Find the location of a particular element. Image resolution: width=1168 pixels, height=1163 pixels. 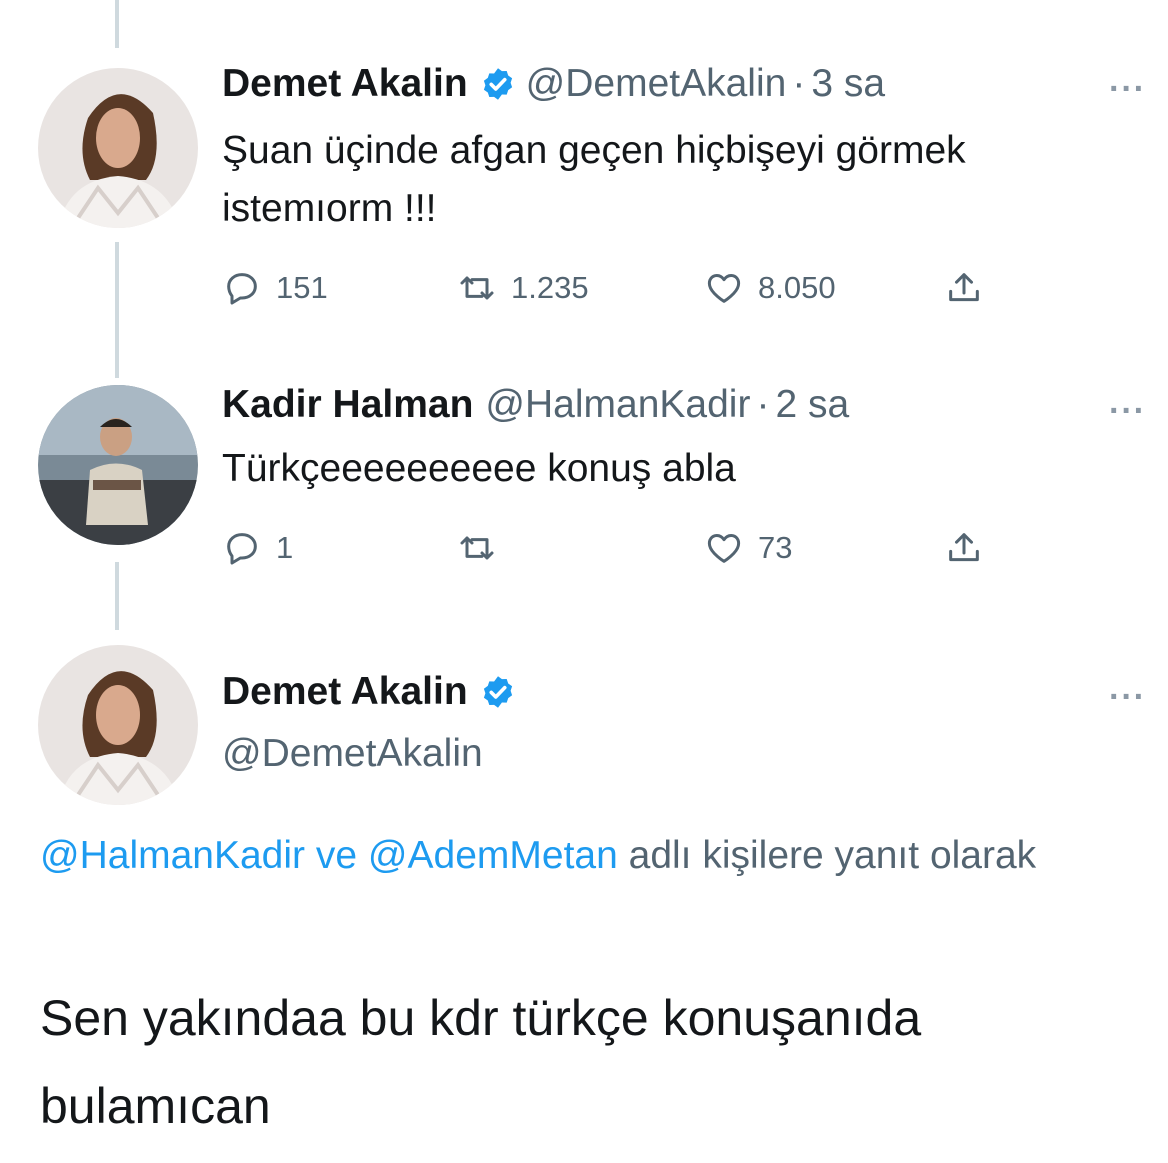

tweet-text: Türkçeeeeeeeeee konuş abla is located at coordinates (479, 468).